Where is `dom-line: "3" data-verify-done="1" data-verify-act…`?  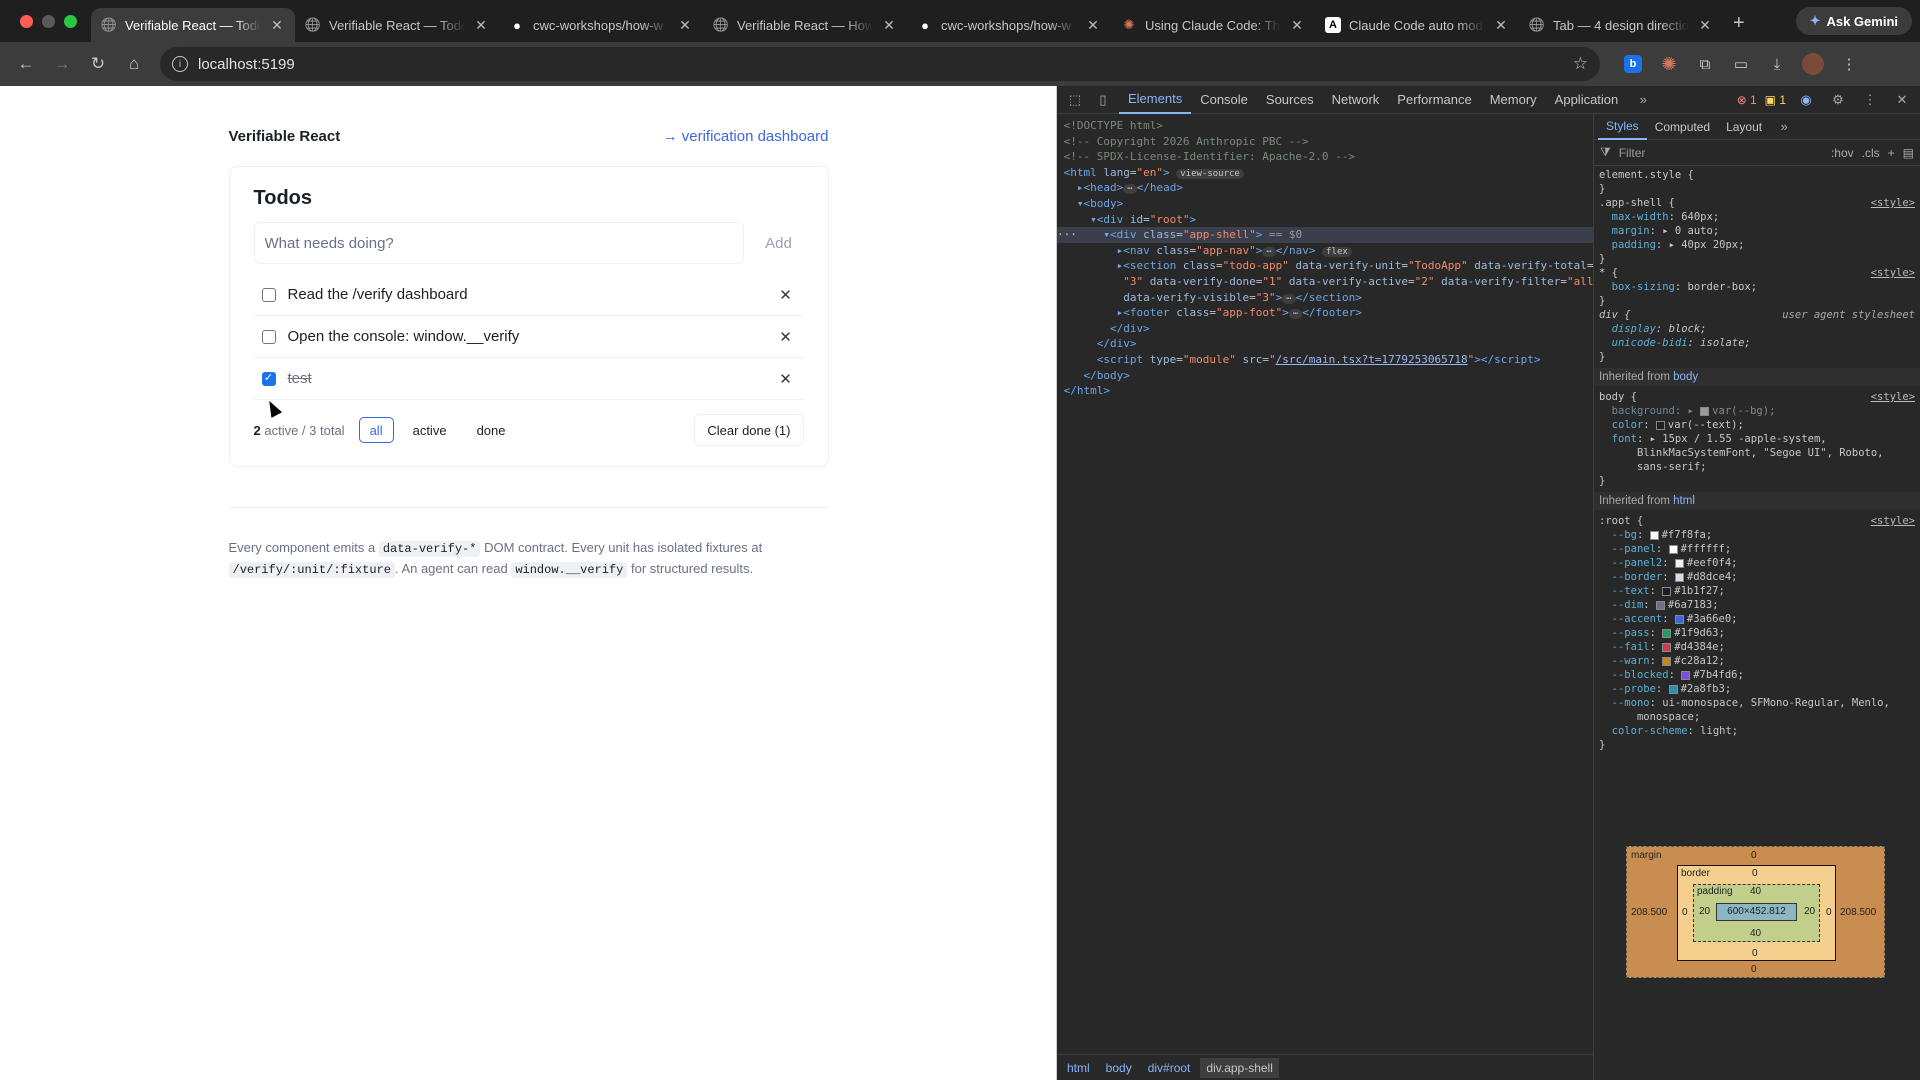
dom-line: "3" data-verify-done="1" data-verify-act… is located at coordinates (1325, 282).